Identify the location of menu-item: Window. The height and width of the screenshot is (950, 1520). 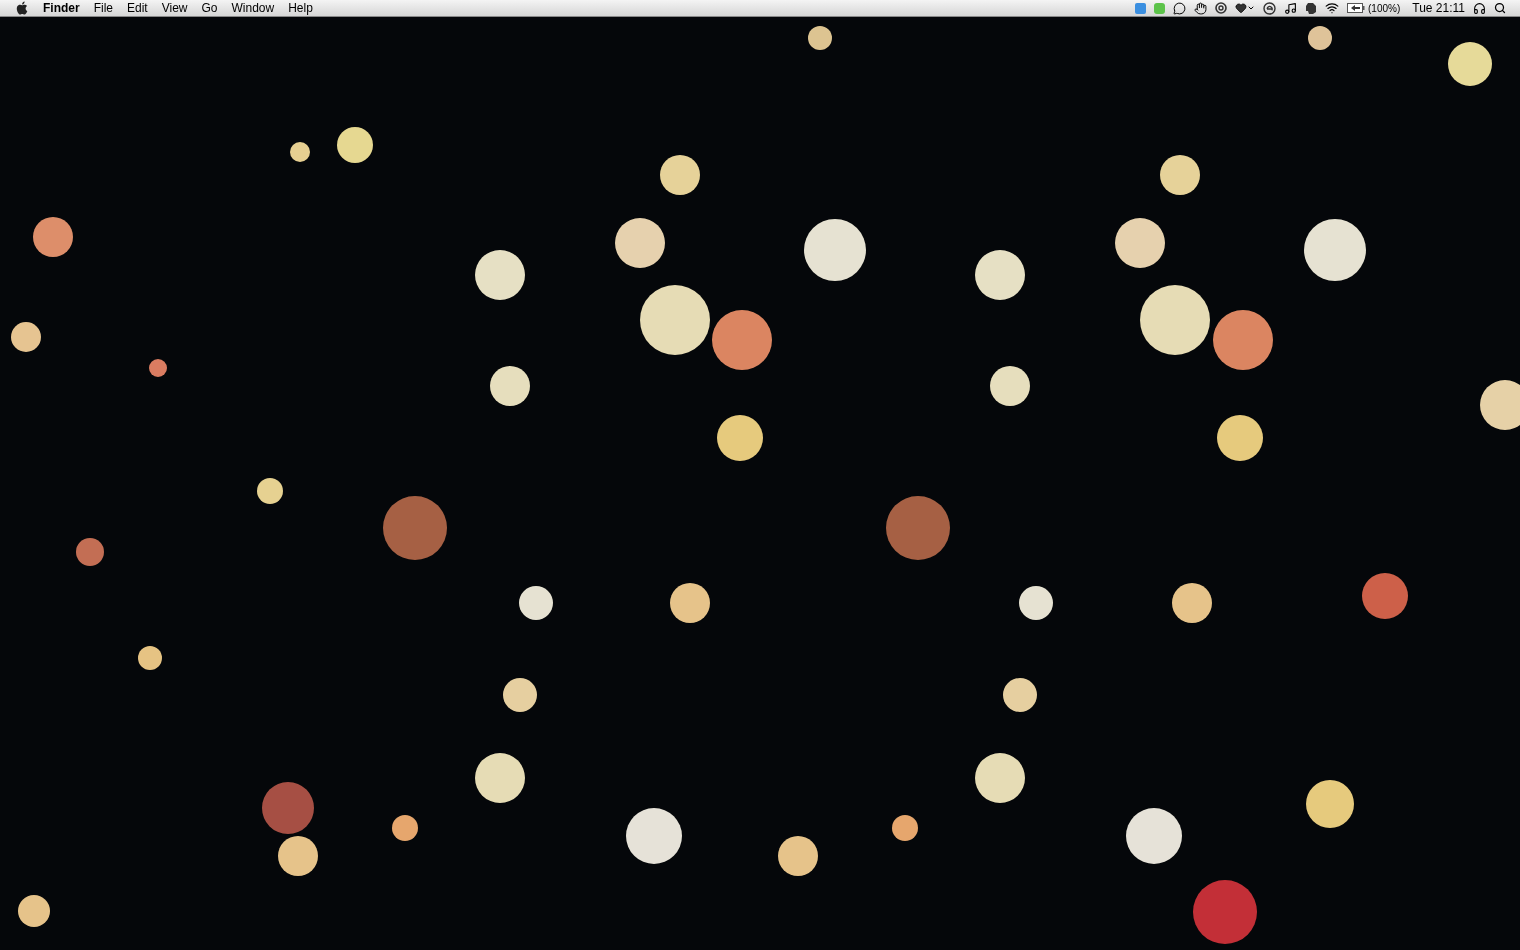
(253, 8).